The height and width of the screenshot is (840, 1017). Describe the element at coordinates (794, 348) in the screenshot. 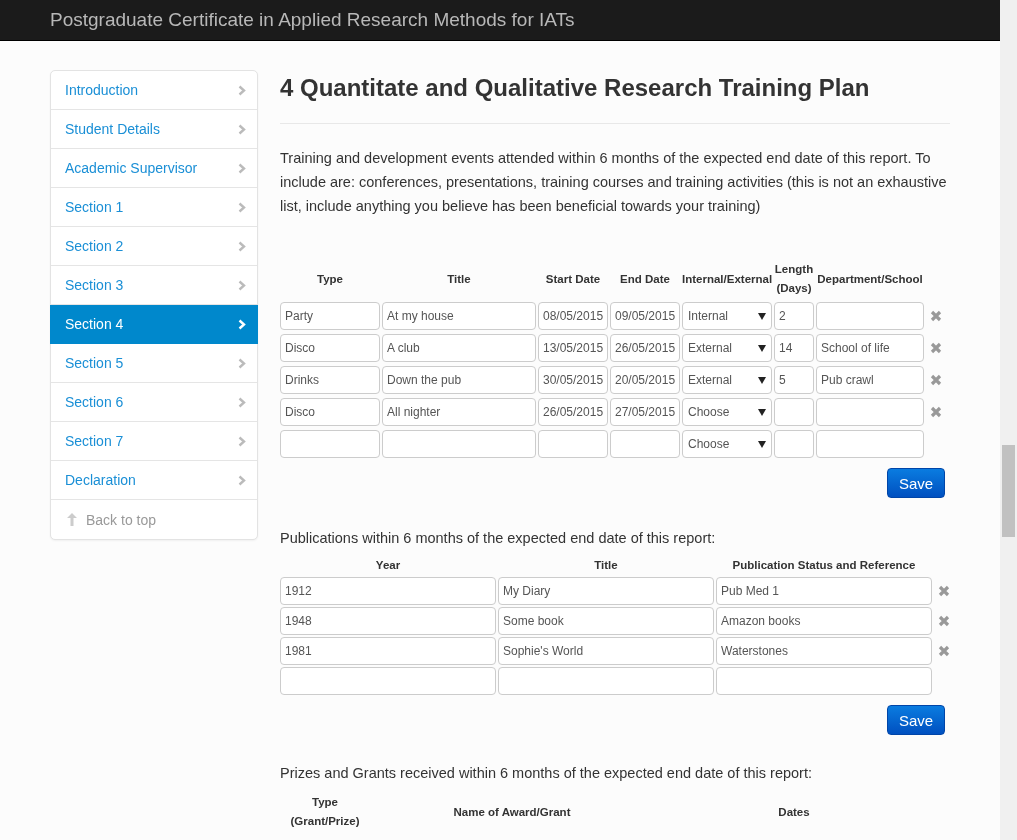

I see `input-field: 14` at that location.